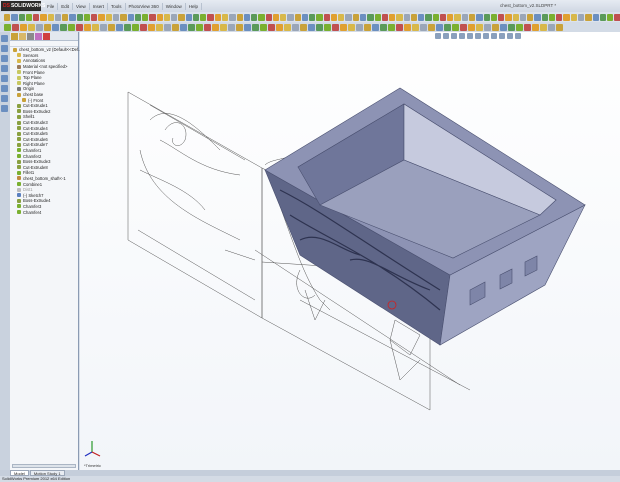  I want to click on feature-manager-tab-icon, so click(14, 36).